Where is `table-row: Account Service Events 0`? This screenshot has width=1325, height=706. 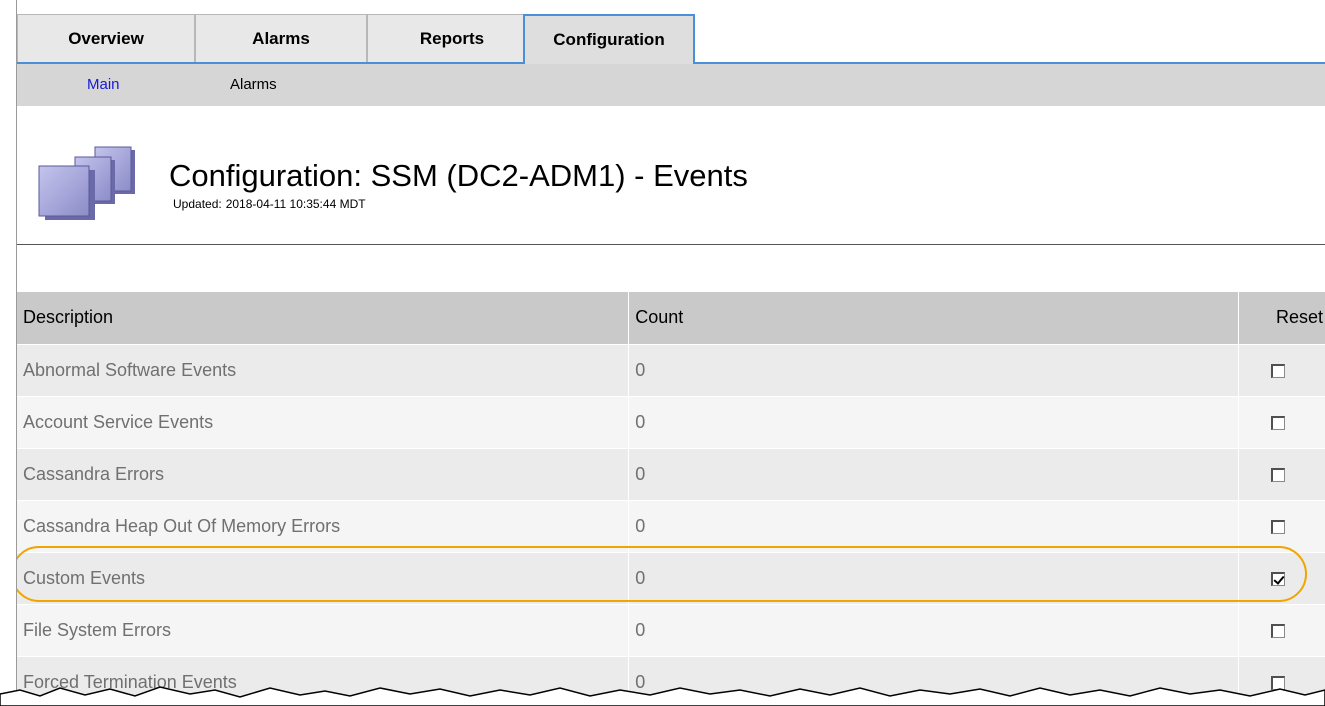 table-row: Account Service Events 0 is located at coordinates (671, 421).